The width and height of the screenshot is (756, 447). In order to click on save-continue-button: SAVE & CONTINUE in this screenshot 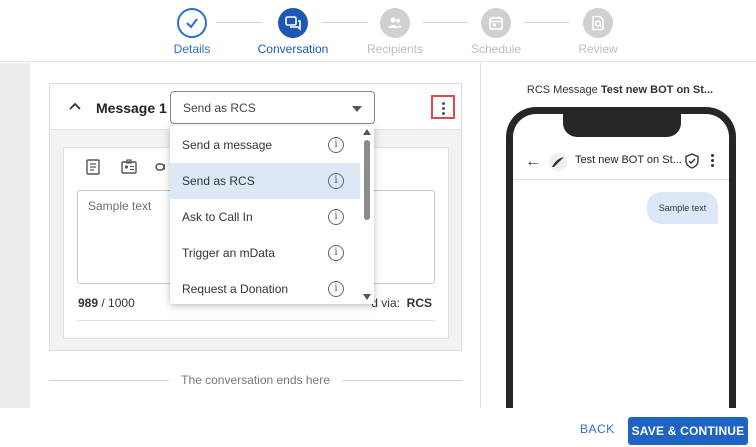, I will do `click(688, 431)`.